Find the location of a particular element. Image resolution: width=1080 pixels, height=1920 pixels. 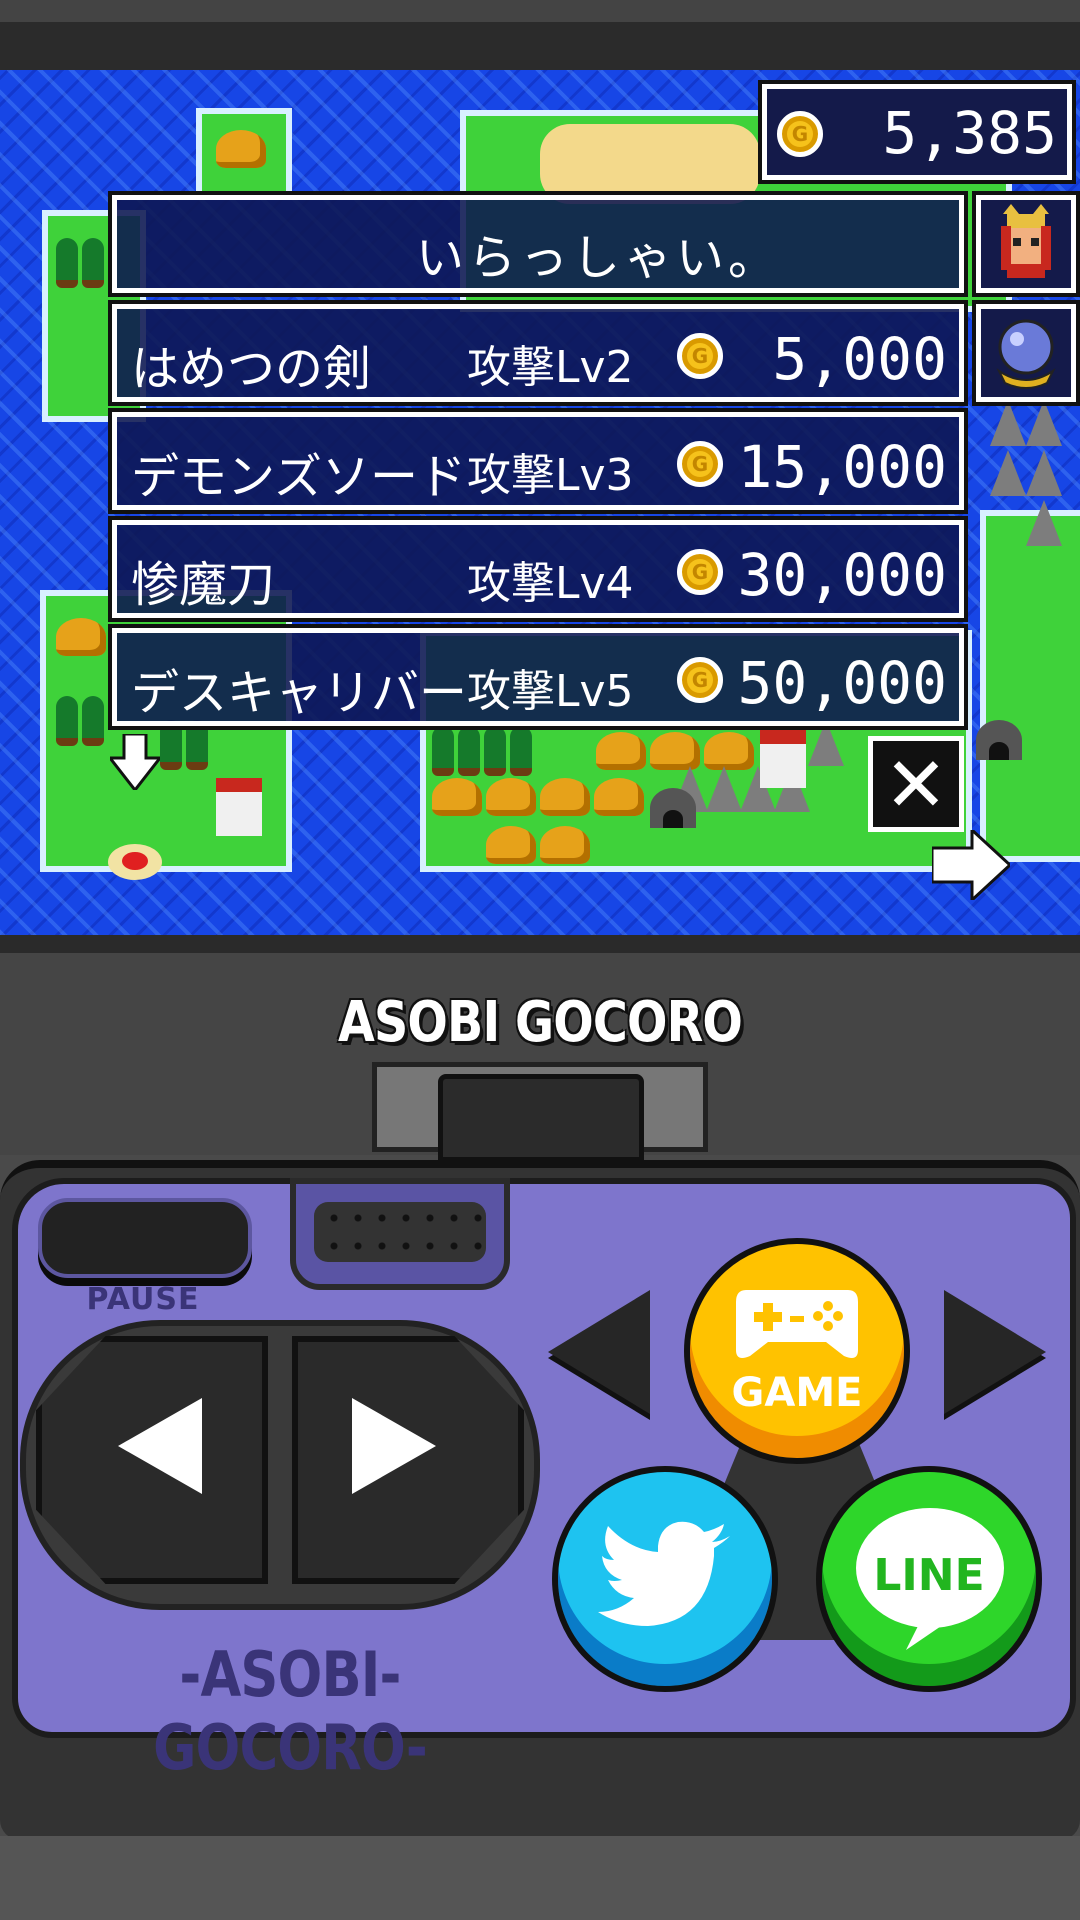

shop-item-2: デモンズソード 攻撃Lv3 15,000 is located at coordinates (538, 461).